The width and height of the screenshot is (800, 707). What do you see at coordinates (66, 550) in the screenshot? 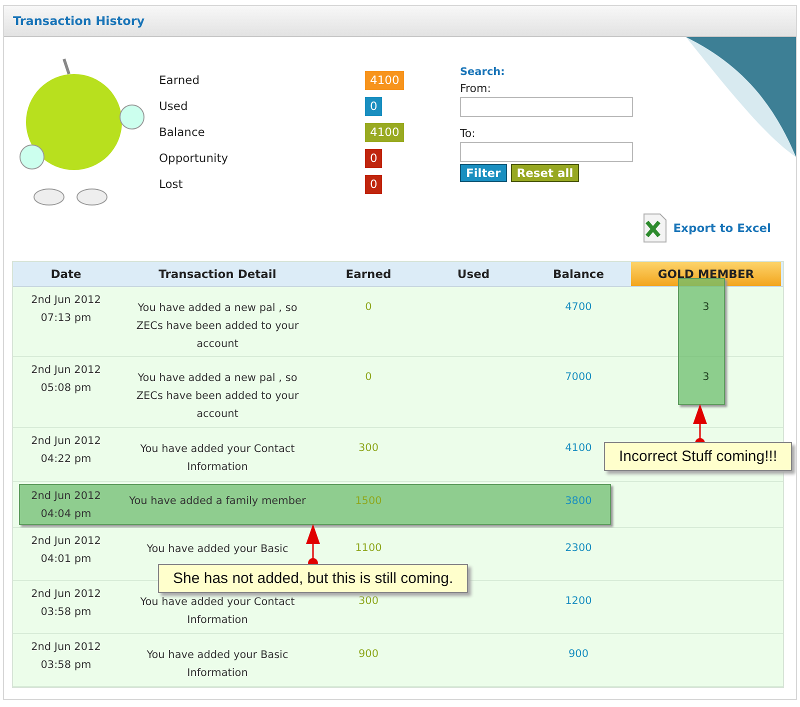
I see `date-cell-text: 2nd Jun 2012 04:01 pm` at bounding box center [66, 550].